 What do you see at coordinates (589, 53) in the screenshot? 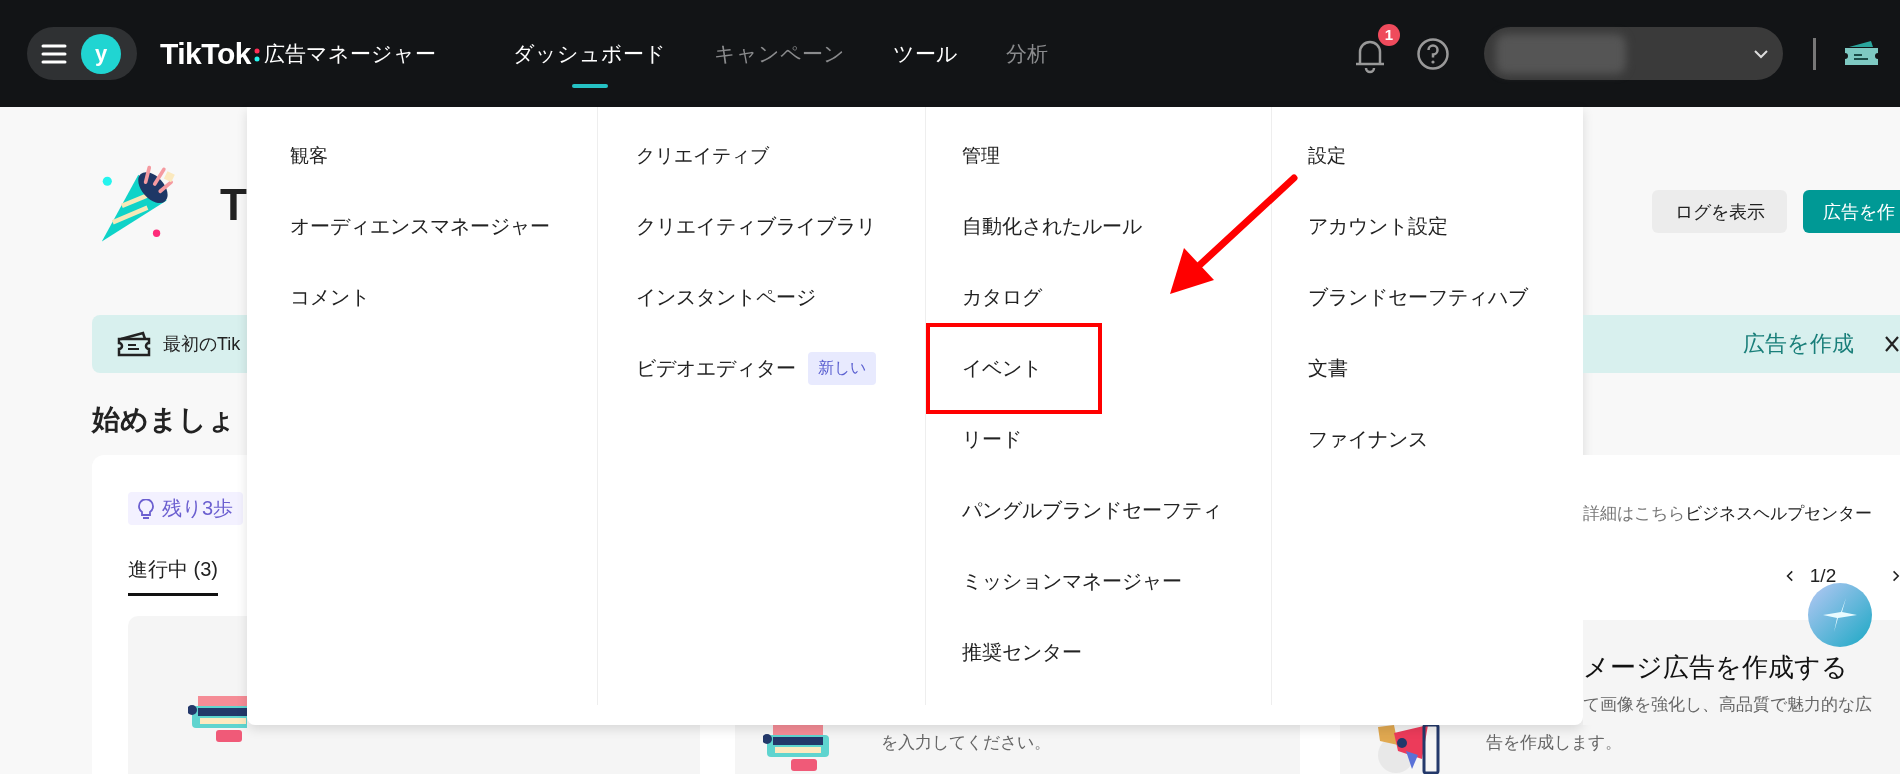
I see `nav-tab: ダッシュボード` at bounding box center [589, 53].